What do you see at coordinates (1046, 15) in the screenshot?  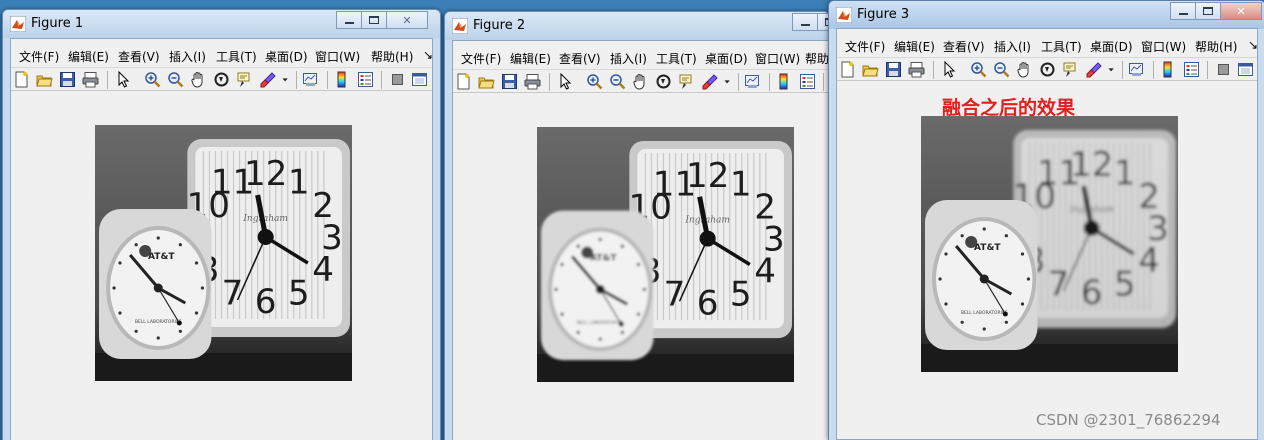 I see `title-bar: Figure 3 ✕` at bounding box center [1046, 15].